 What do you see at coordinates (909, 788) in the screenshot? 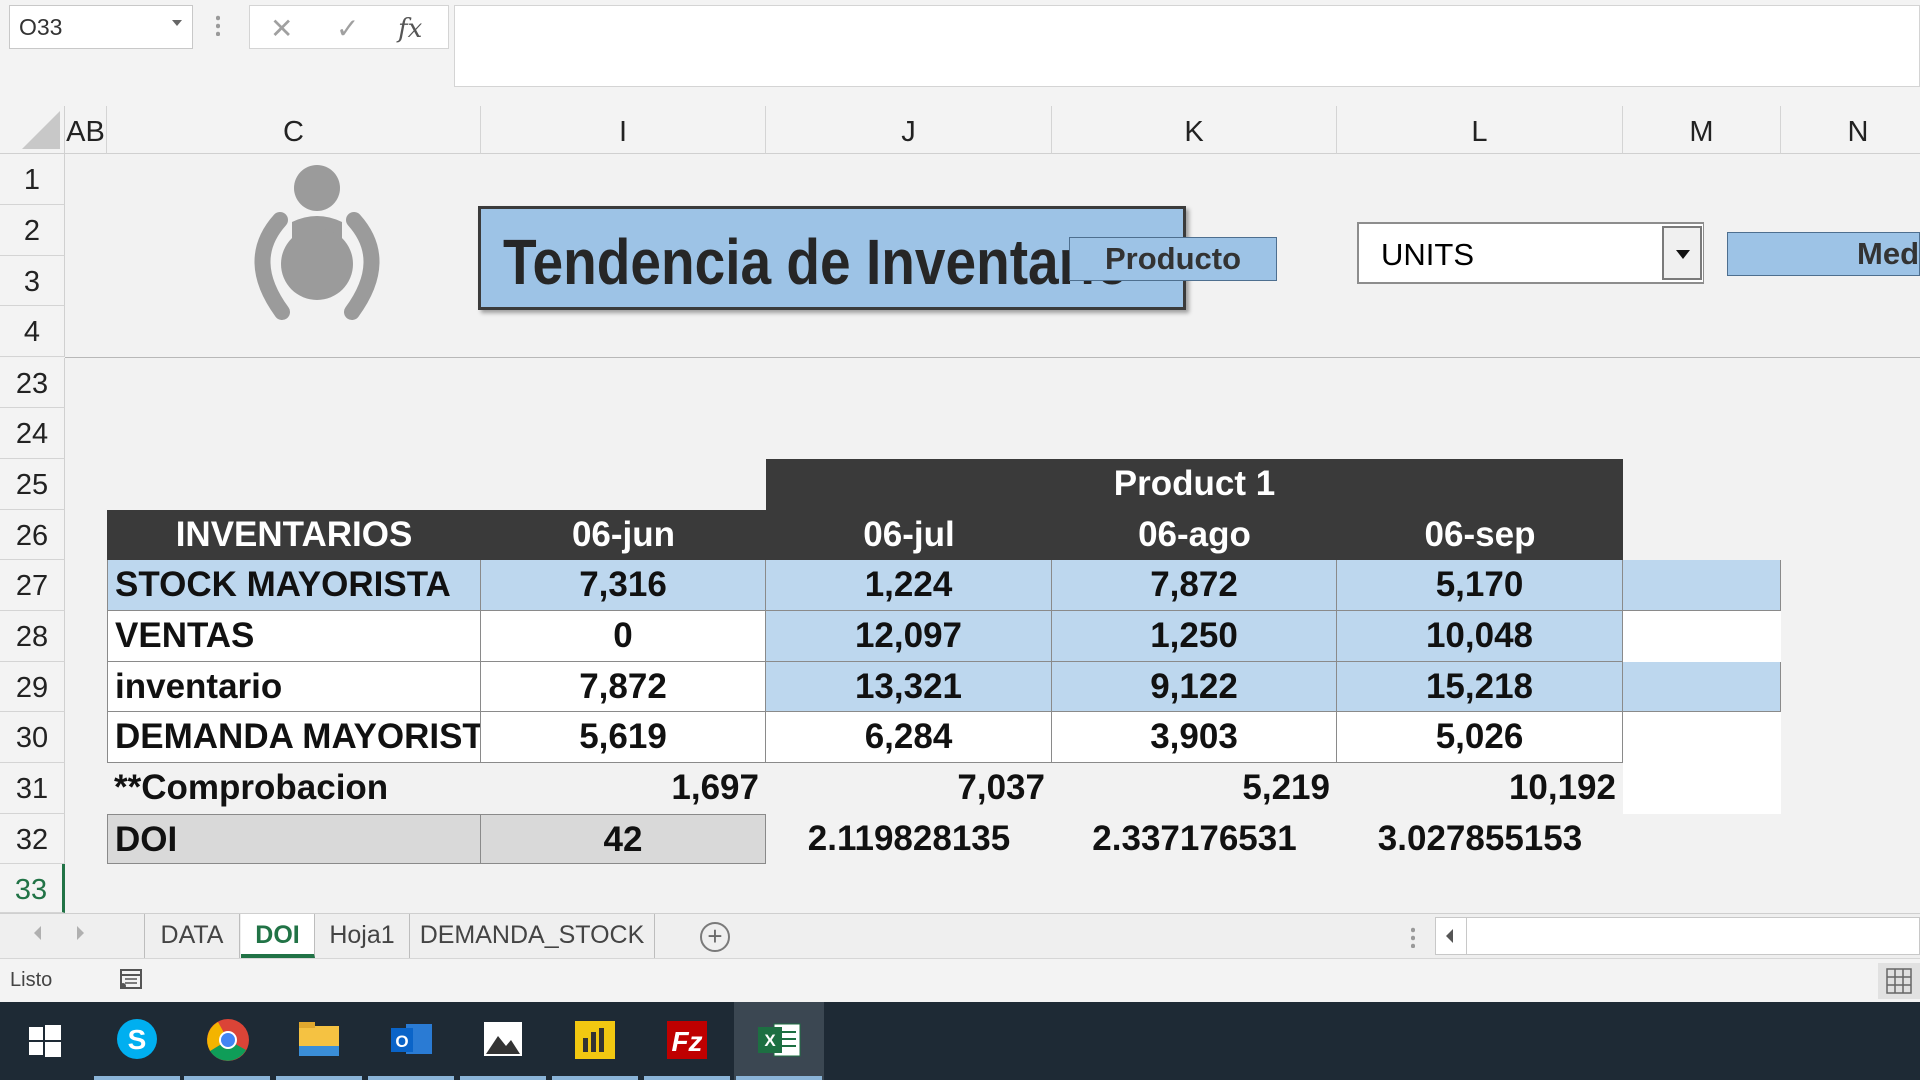
I see `cell-value: 7,037` at bounding box center [909, 788].